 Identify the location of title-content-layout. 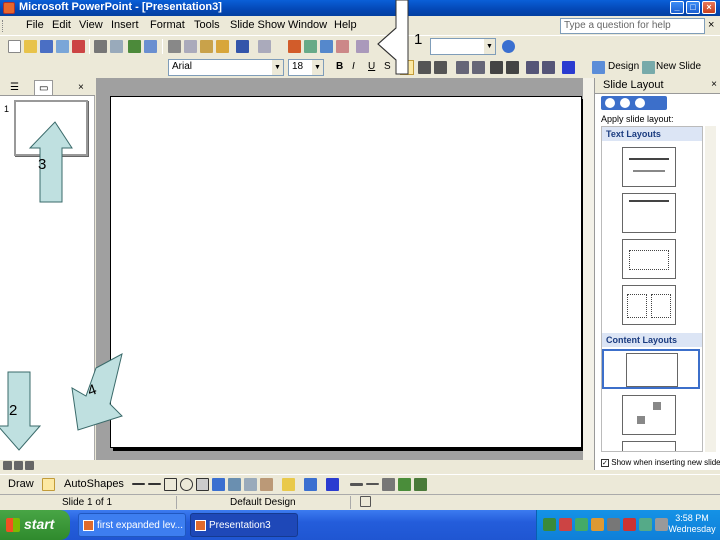
(649, 446).